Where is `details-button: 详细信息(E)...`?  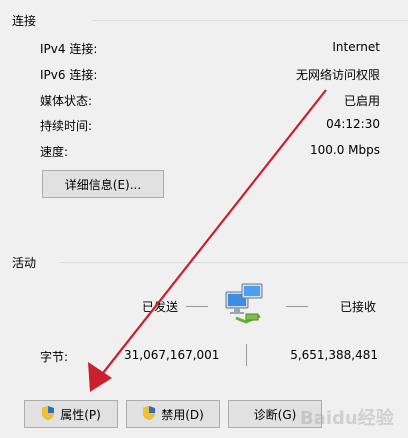
details-button: 详细信息(E)... is located at coordinates (103, 184).